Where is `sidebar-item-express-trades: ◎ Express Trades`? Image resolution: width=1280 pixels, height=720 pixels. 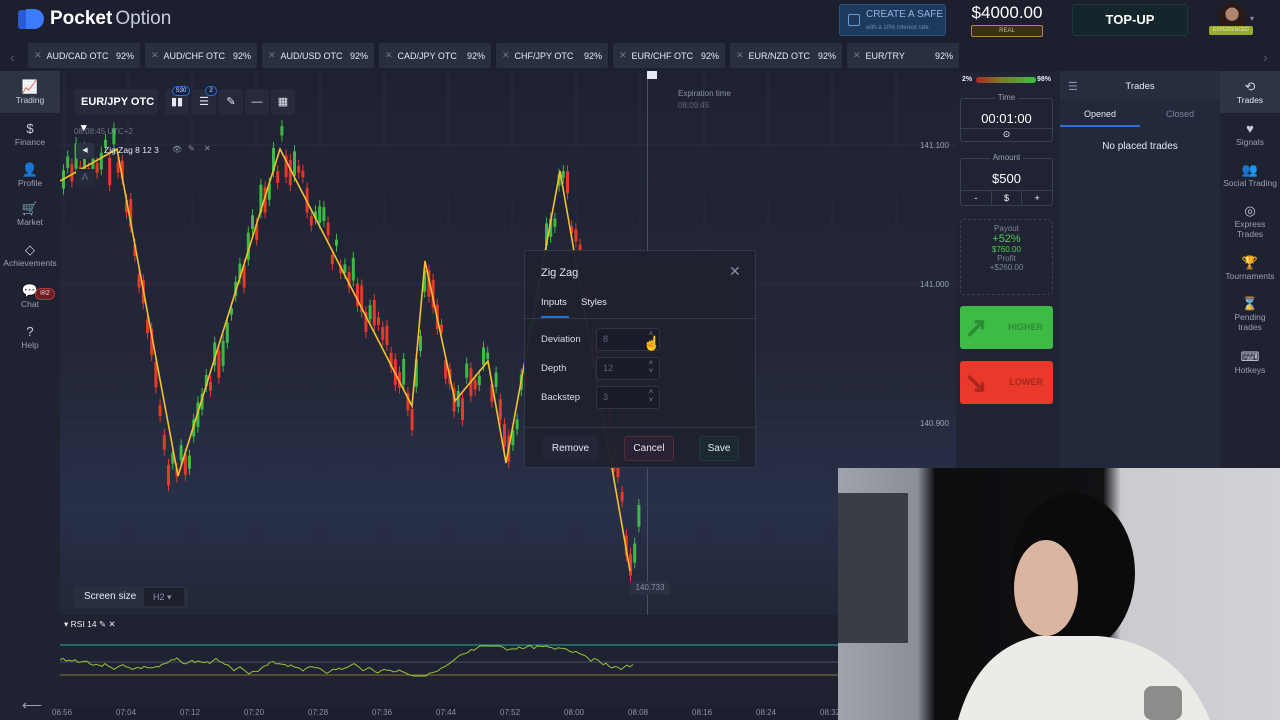
sidebar-item-express-trades: ◎ Express Trades is located at coordinates (1250, 221).